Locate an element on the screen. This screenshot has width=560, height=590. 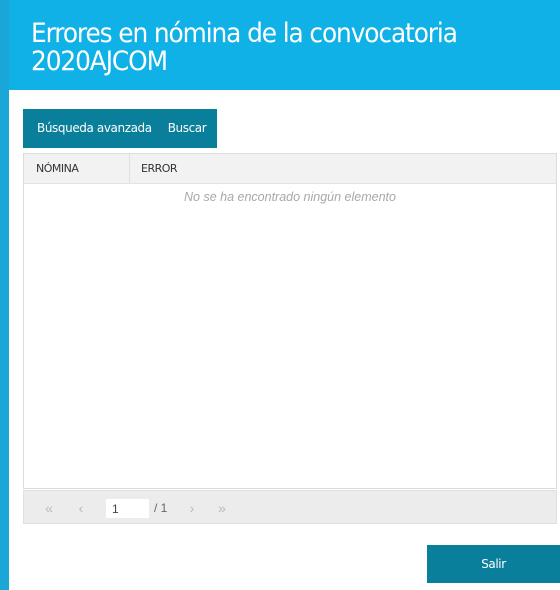
advanced-search-button: Búsqueda avanzada is located at coordinates (94, 128).